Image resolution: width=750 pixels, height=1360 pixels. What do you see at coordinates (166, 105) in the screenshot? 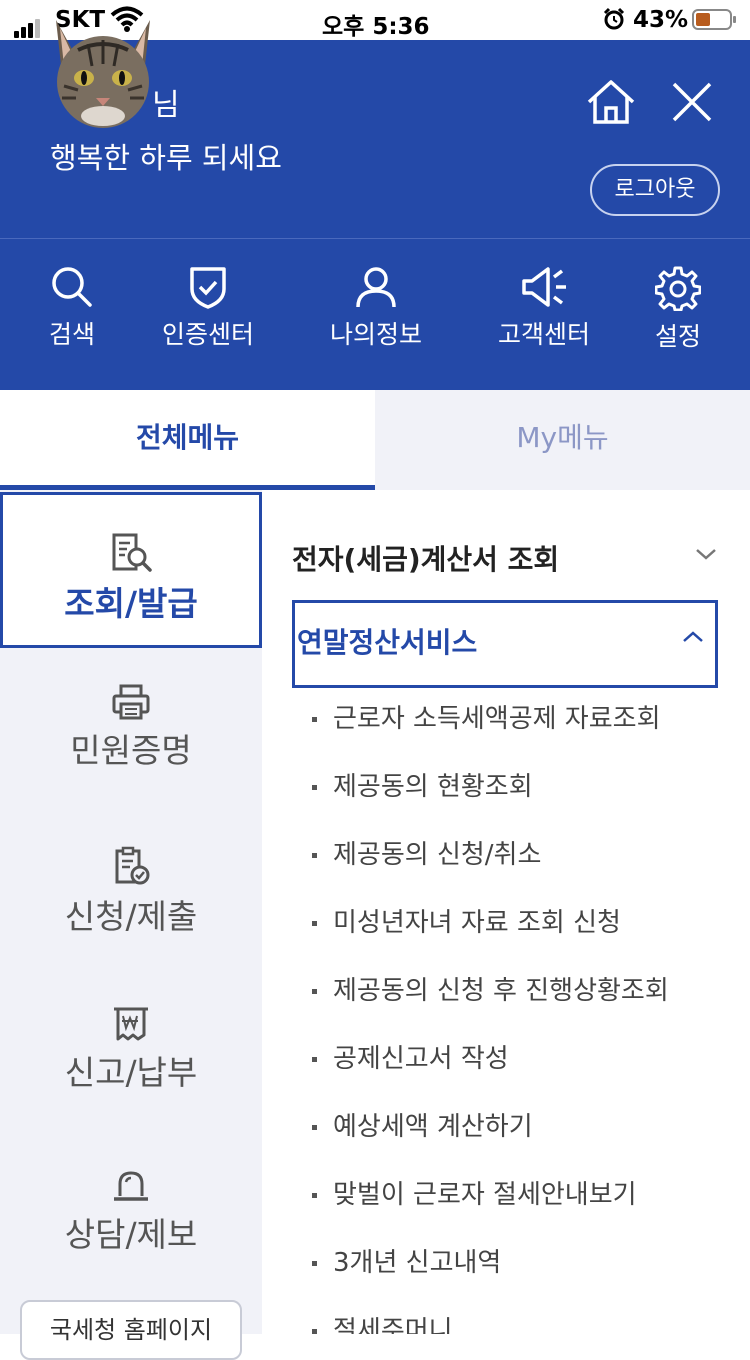
I see `greeting-name: 님` at bounding box center [166, 105].